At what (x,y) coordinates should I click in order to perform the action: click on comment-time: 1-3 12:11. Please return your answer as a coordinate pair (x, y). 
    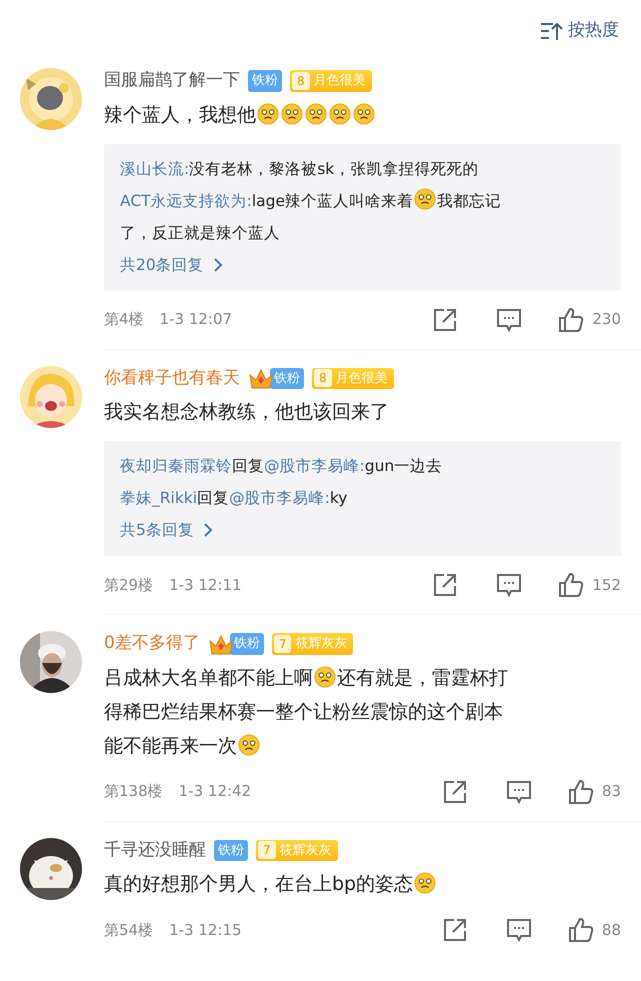
    Looking at the image, I should click on (205, 585).